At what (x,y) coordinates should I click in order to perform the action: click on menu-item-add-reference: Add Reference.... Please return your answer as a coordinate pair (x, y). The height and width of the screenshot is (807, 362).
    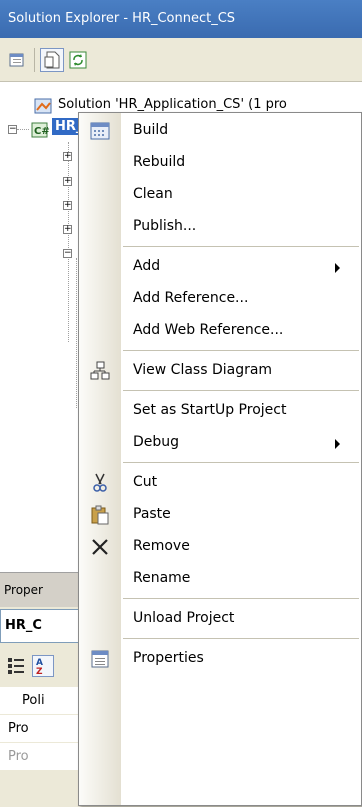
    Looking at the image, I should click on (220, 299).